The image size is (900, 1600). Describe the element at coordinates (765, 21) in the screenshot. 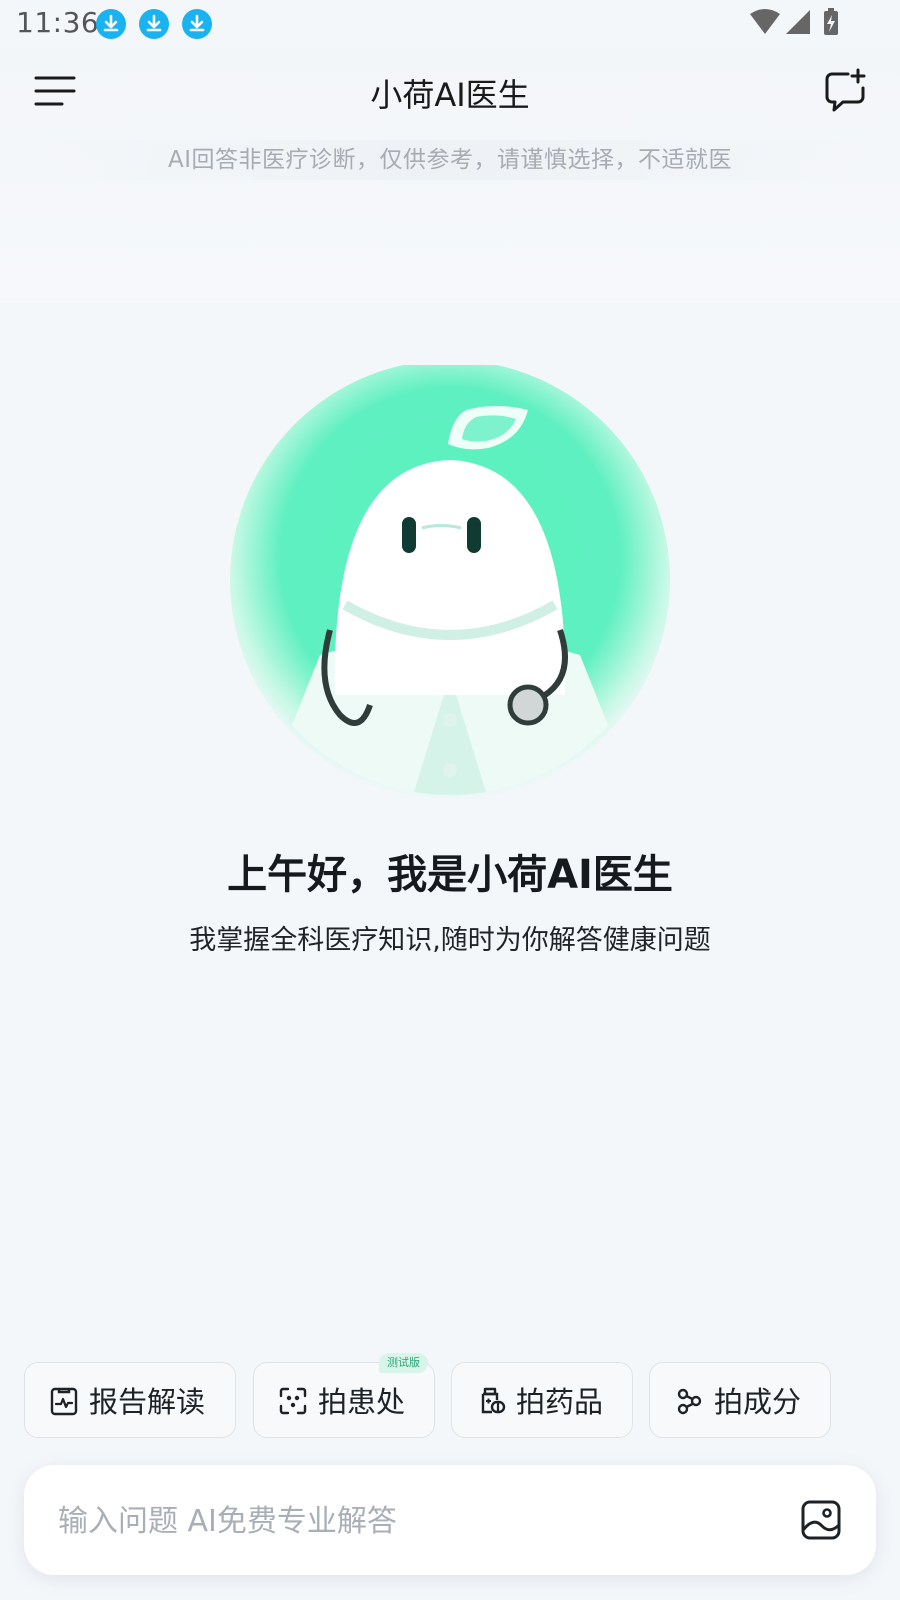

I see `wifi-icon` at that location.